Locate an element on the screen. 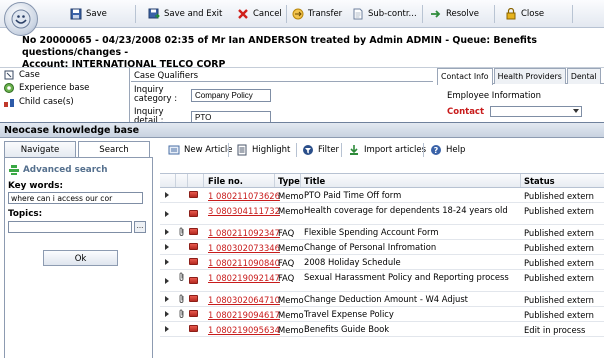 The width and height of the screenshot is (604, 358). chevron-down-icon is located at coordinates (576, 111).